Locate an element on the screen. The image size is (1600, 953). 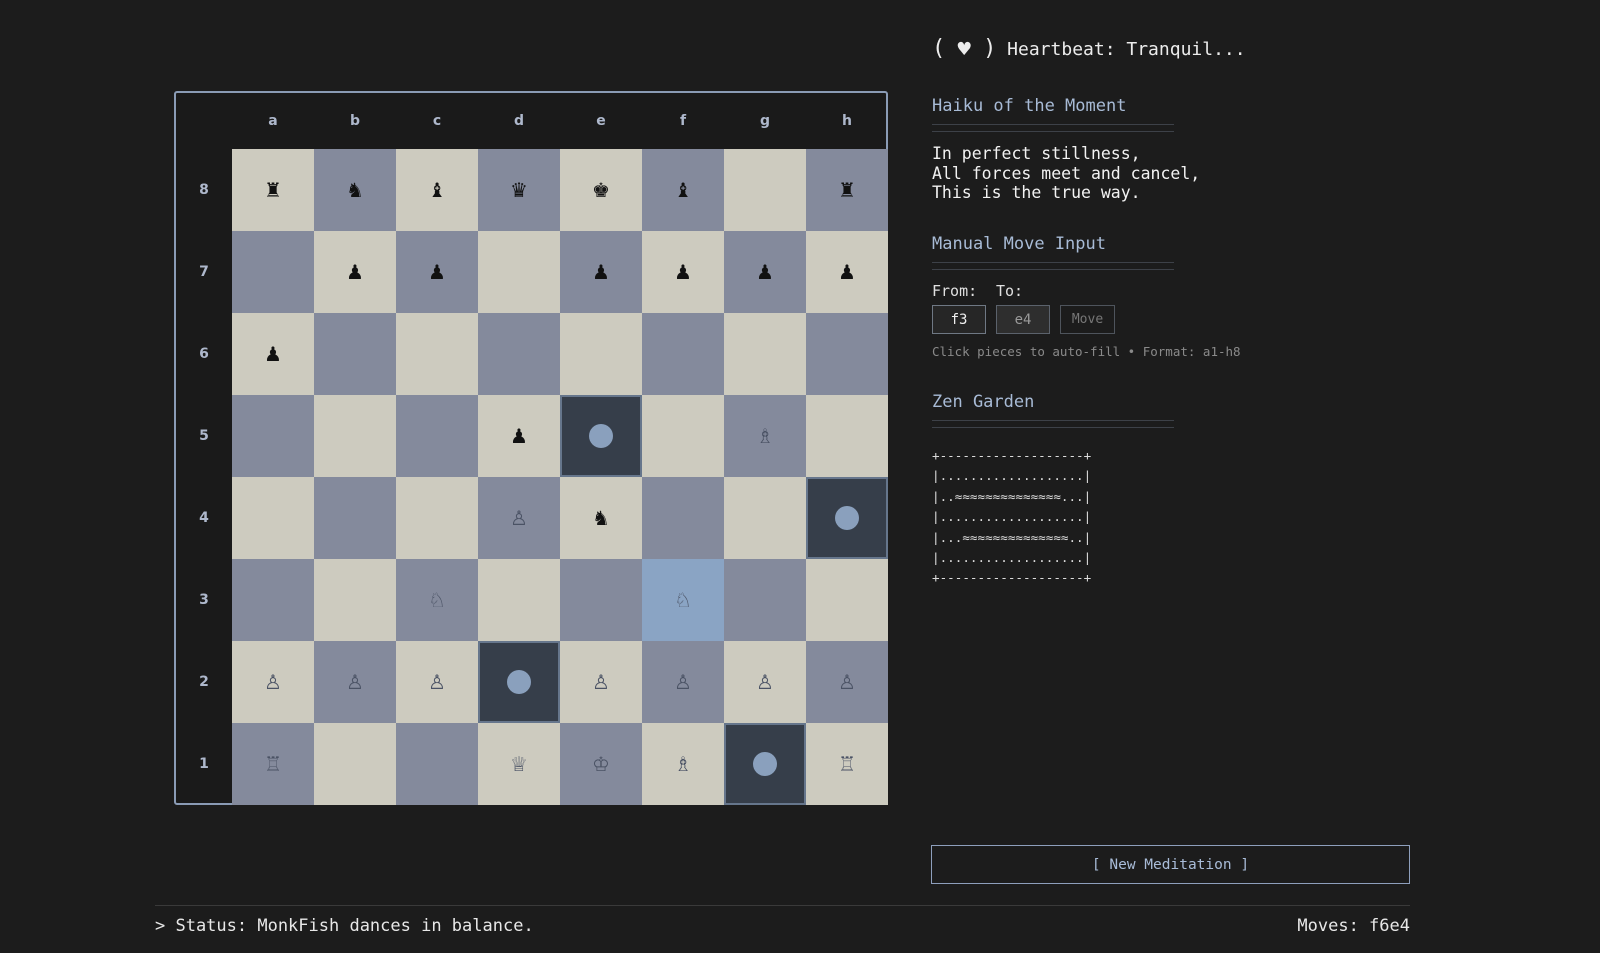
square-a6: ♟ is located at coordinates (273, 354).